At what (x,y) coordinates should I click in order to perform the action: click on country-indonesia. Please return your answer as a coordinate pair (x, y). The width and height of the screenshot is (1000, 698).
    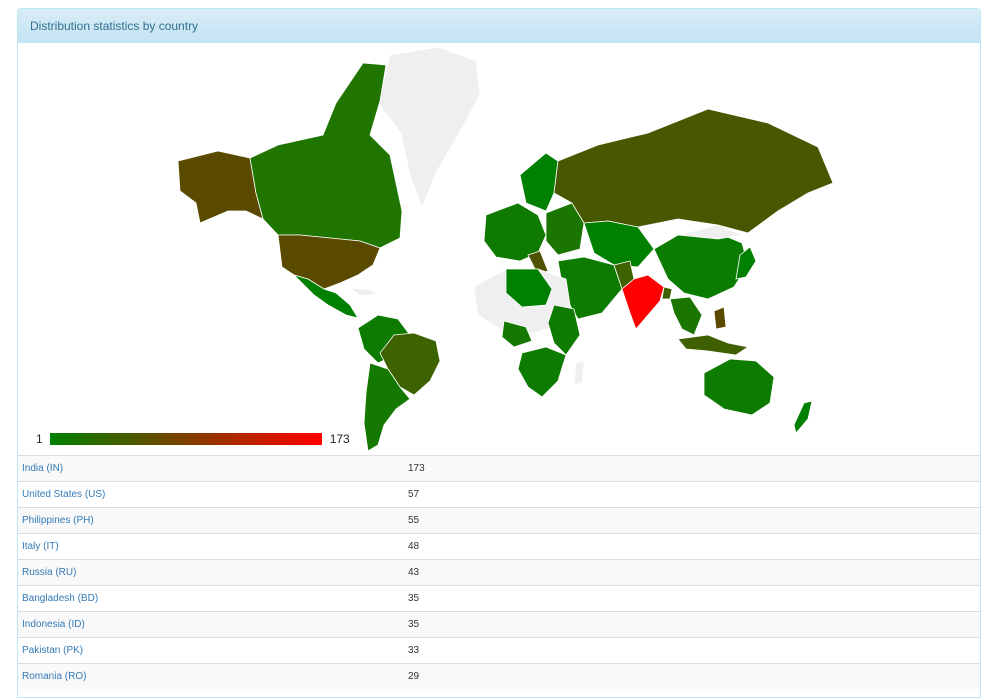
    Looking at the image, I should click on (713, 345).